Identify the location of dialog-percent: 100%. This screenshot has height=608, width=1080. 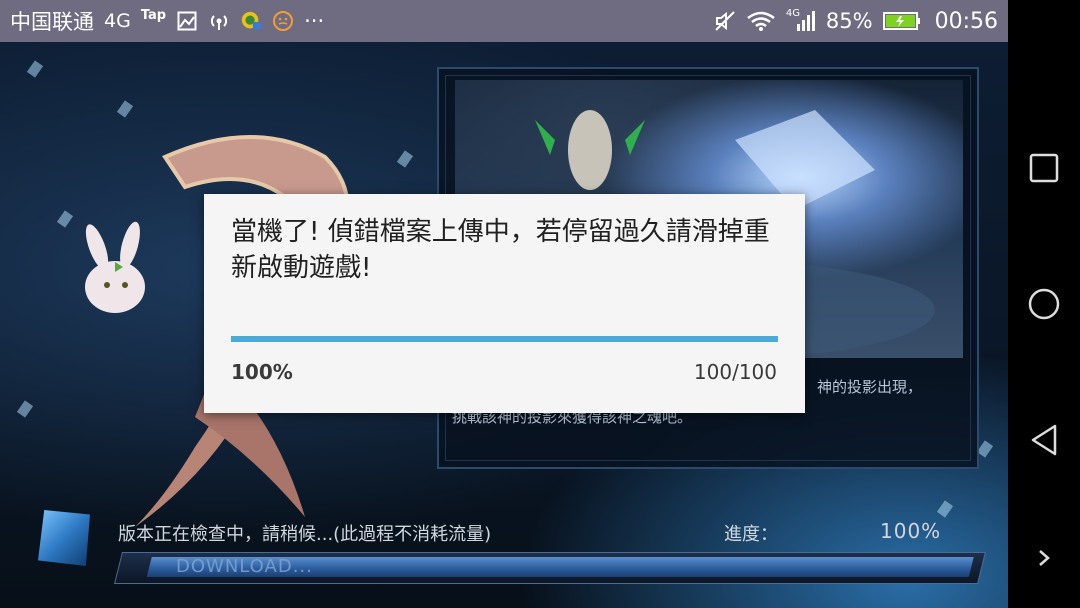
(262, 372).